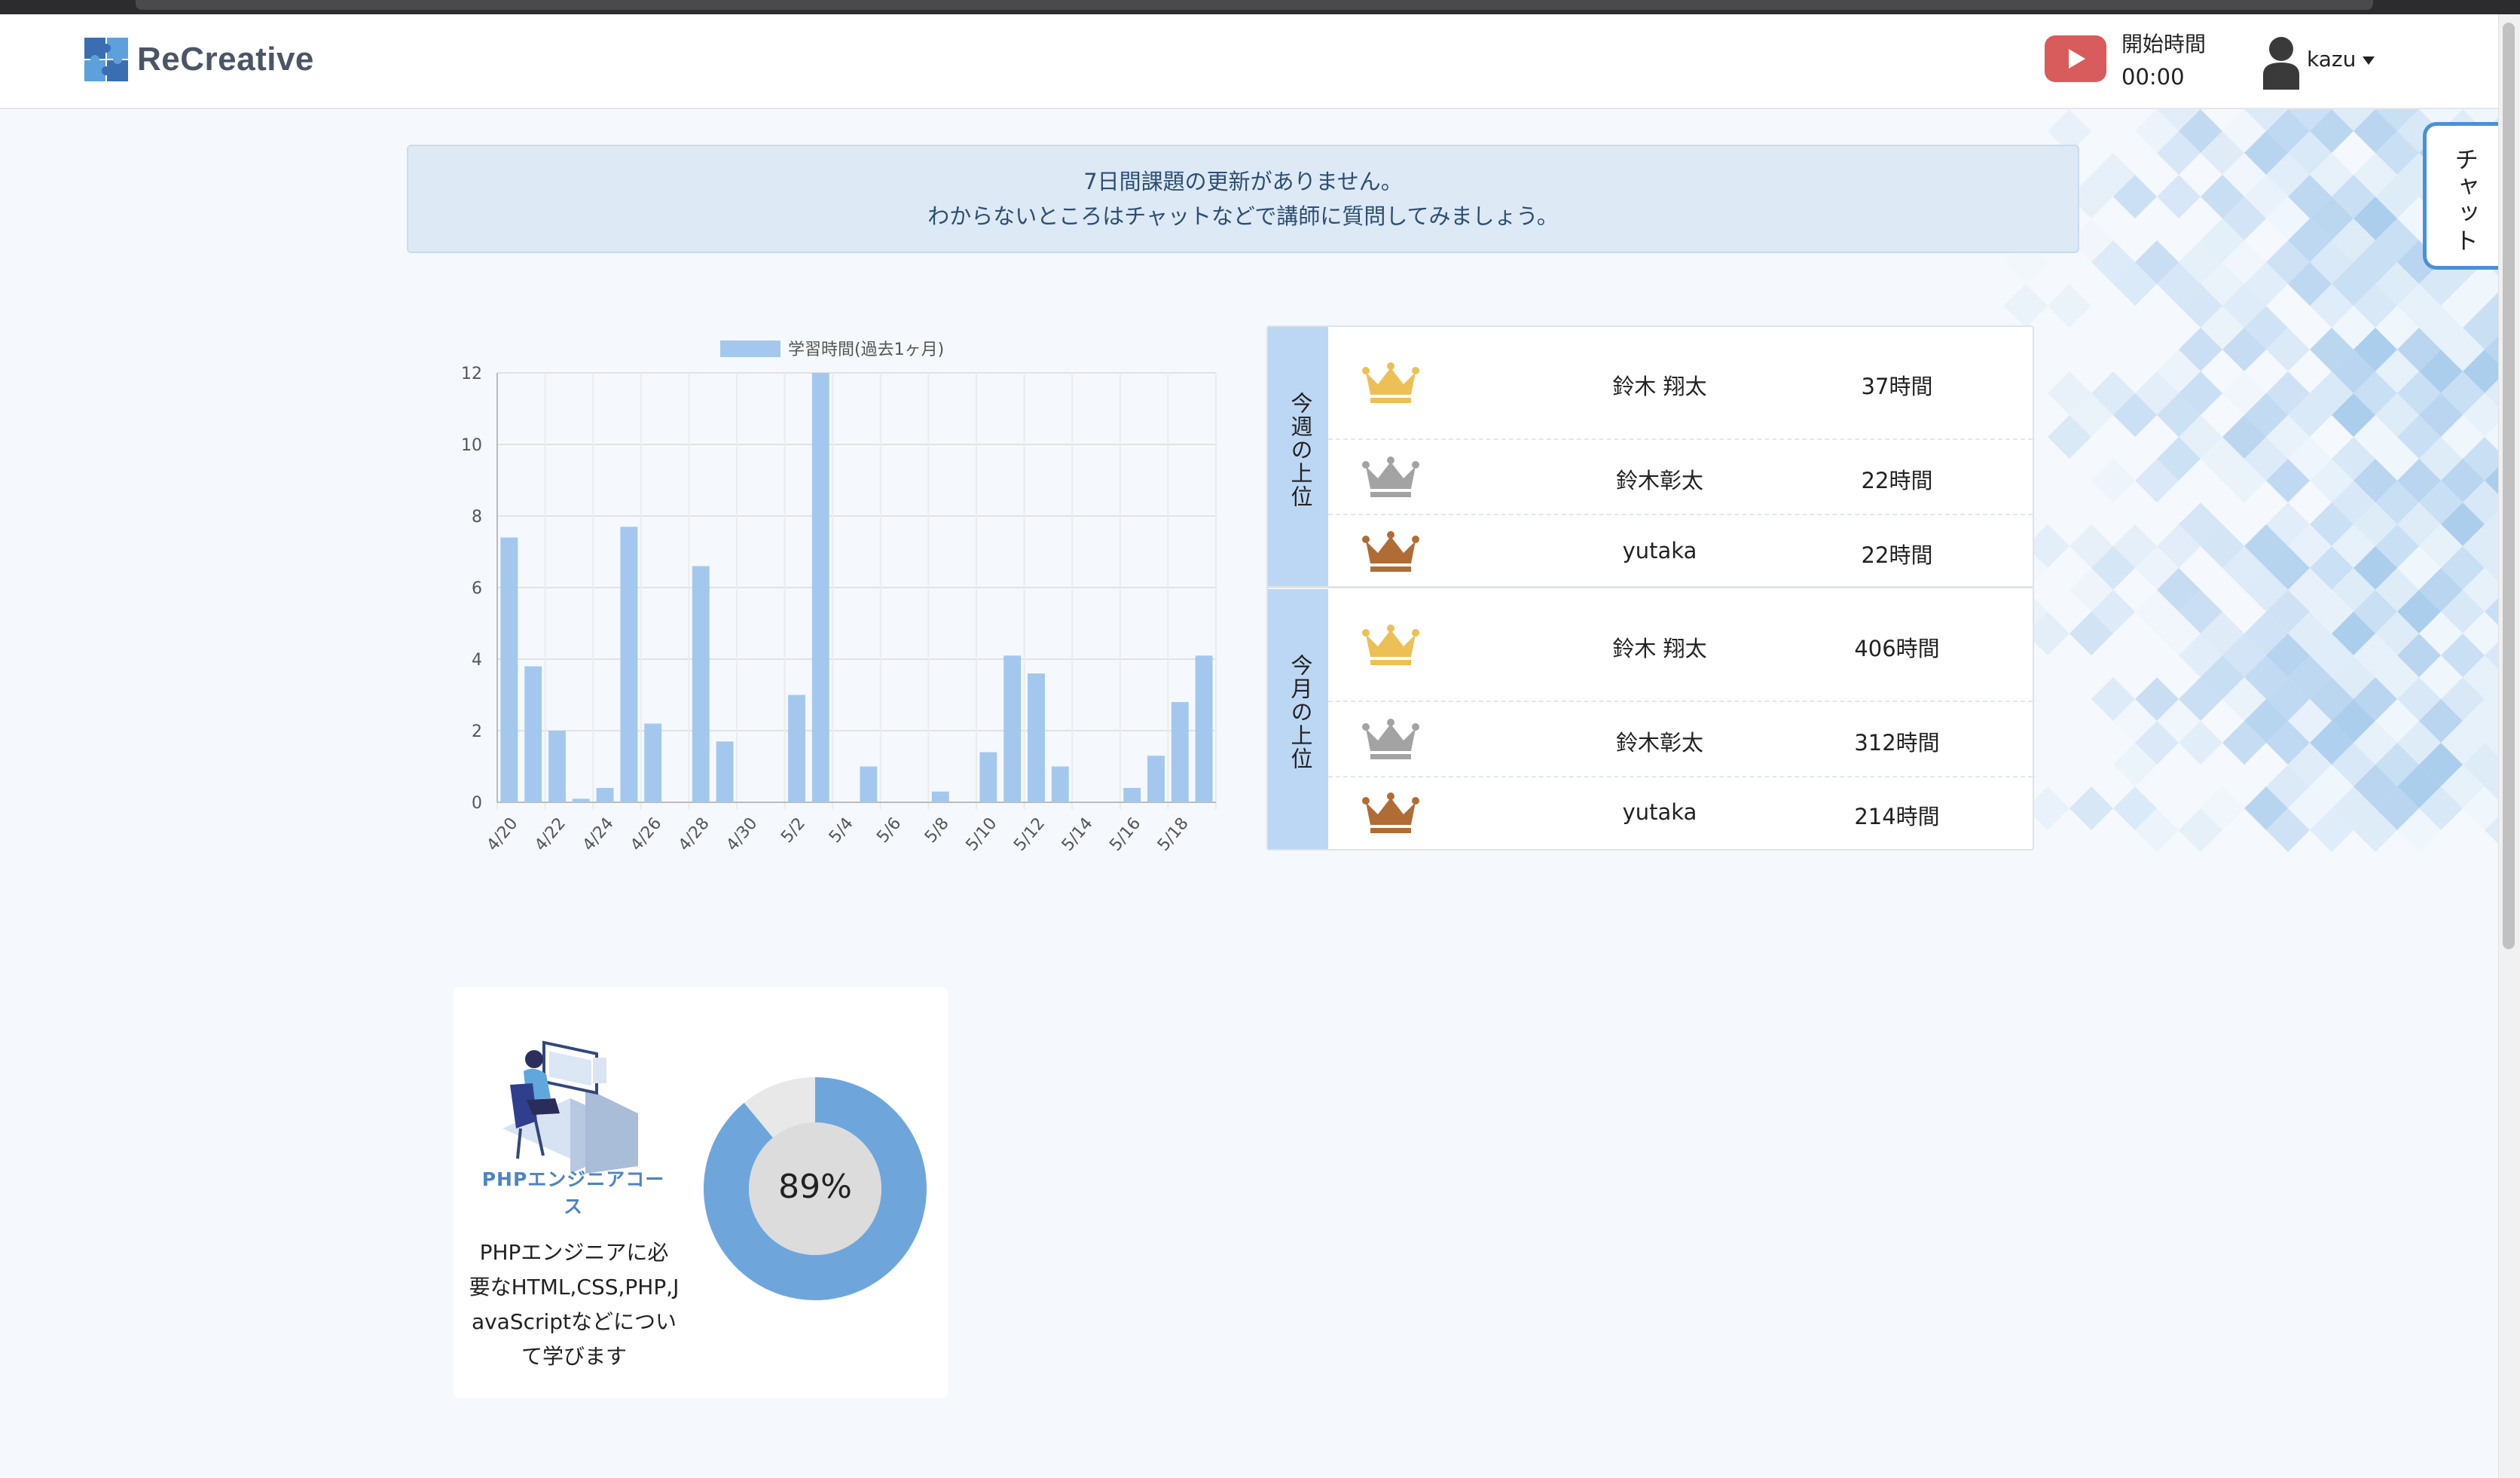 The width and height of the screenshot is (2520, 1478). What do you see at coordinates (2369, 60) in the screenshot?
I see `chevron-down-icon` at bounding box center [2369, 60].